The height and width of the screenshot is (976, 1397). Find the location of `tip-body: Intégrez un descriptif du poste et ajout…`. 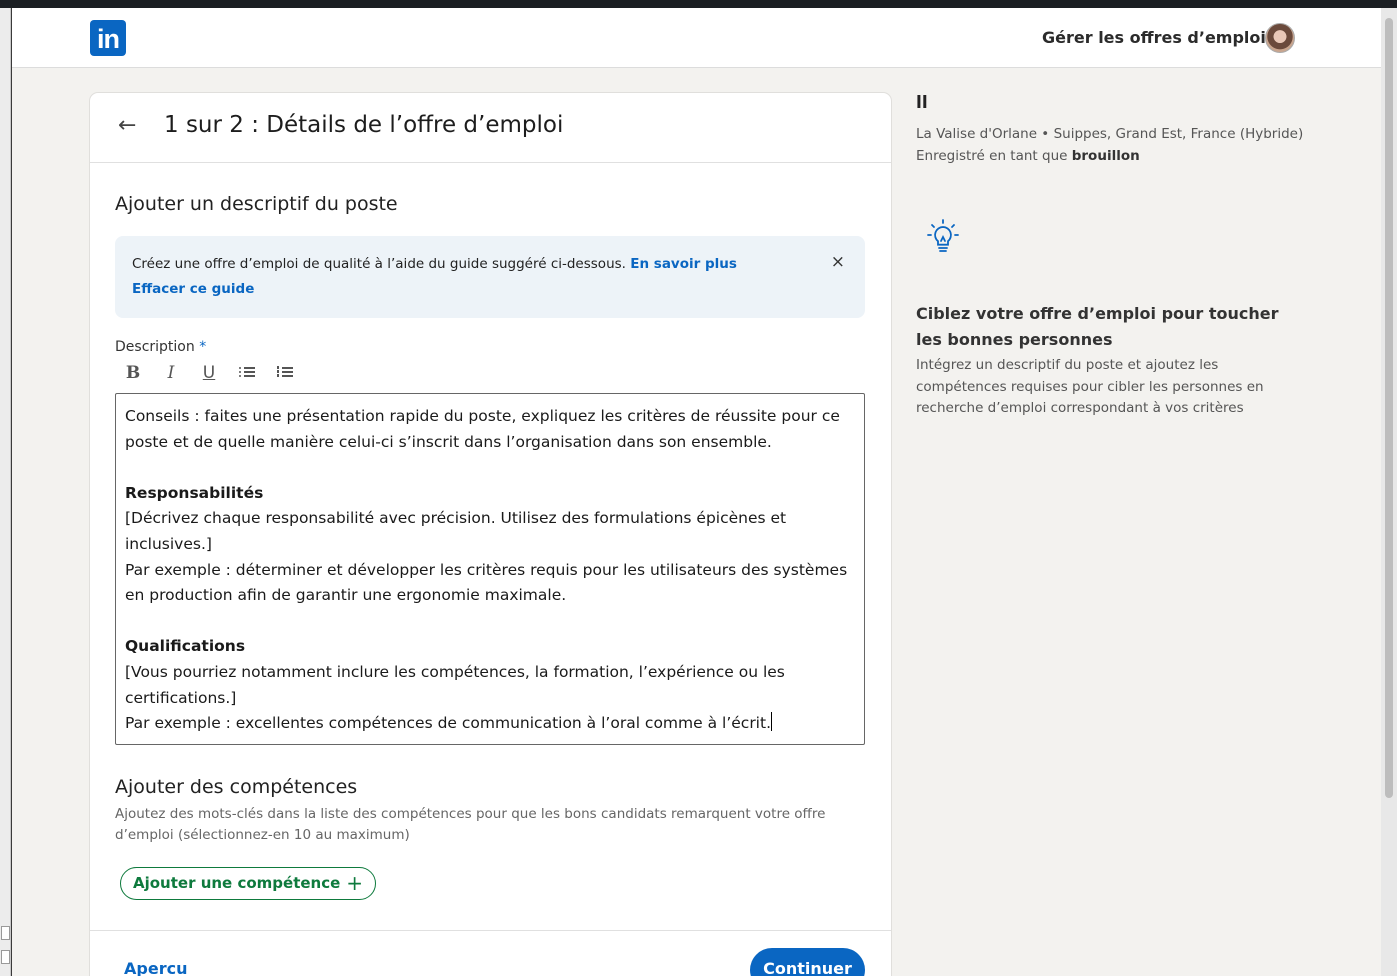

tip-body: Intégrez un descriptif du poste et ajout… is located at coordinates (1090, 386).